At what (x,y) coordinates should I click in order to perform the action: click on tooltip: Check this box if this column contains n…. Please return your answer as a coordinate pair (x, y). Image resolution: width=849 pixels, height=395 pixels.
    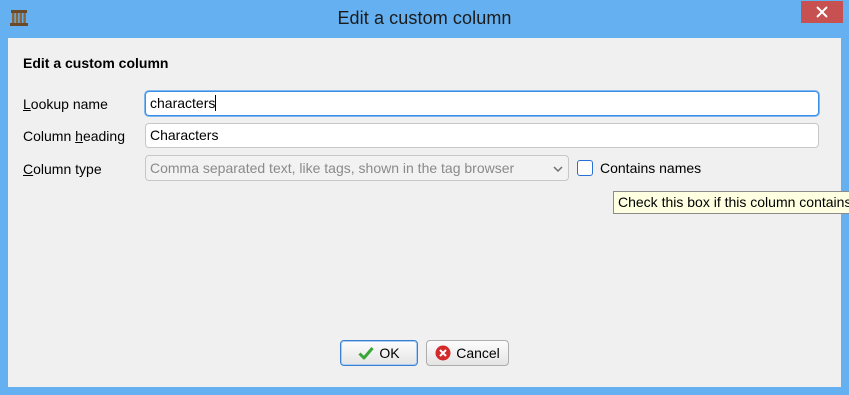
    Looking at the image, I should click on (731, 202).